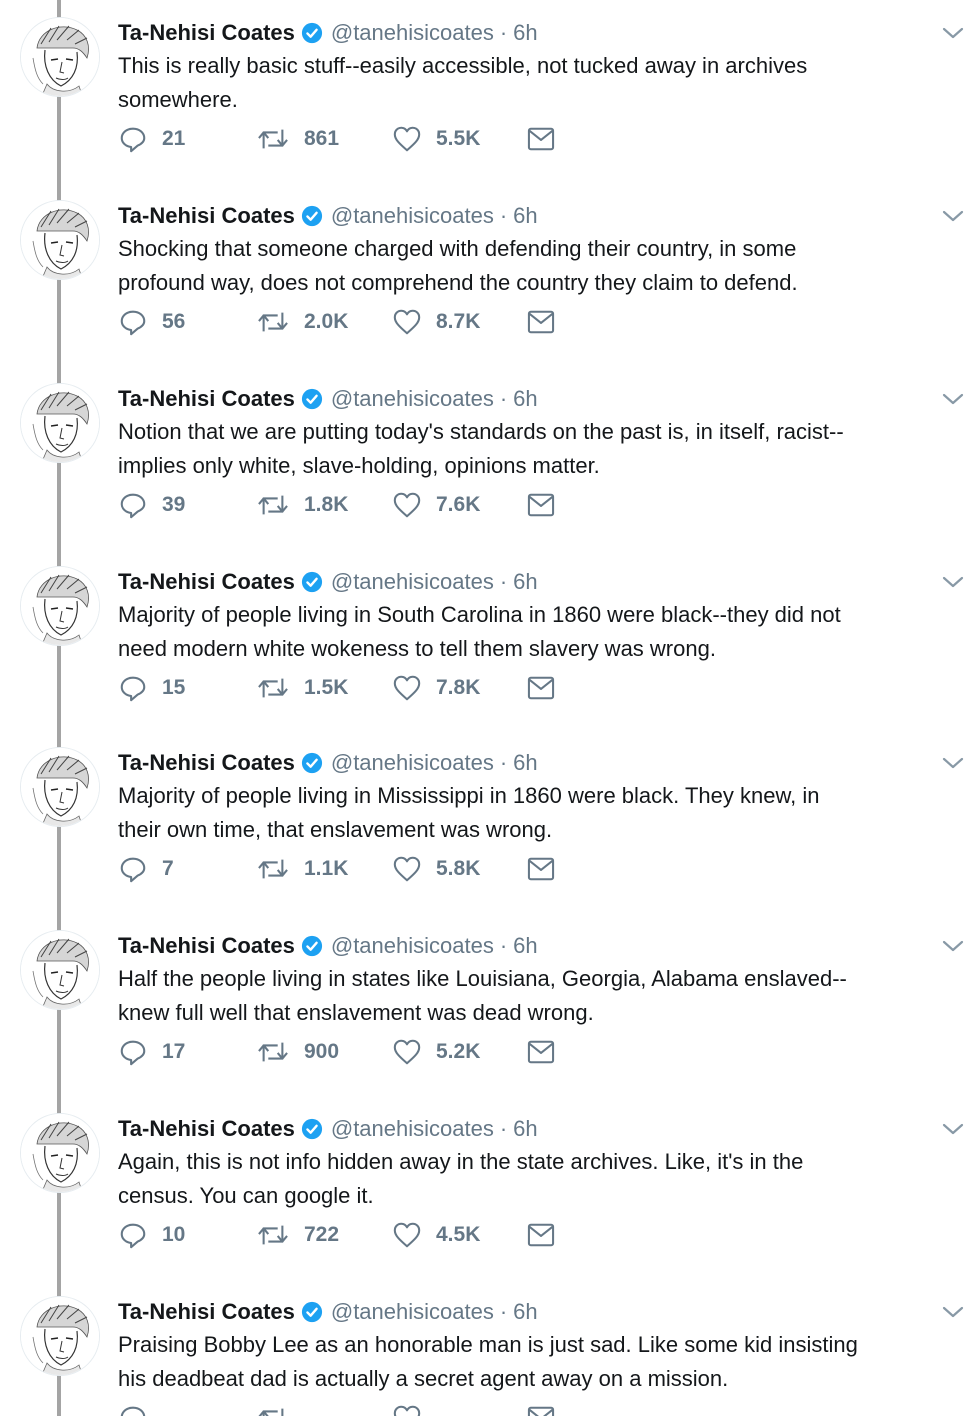 The image size is (980, 1416). Describe the element at coordinates (297, 1235) in the screenshot. I see `retweet-button: 722` at that location.